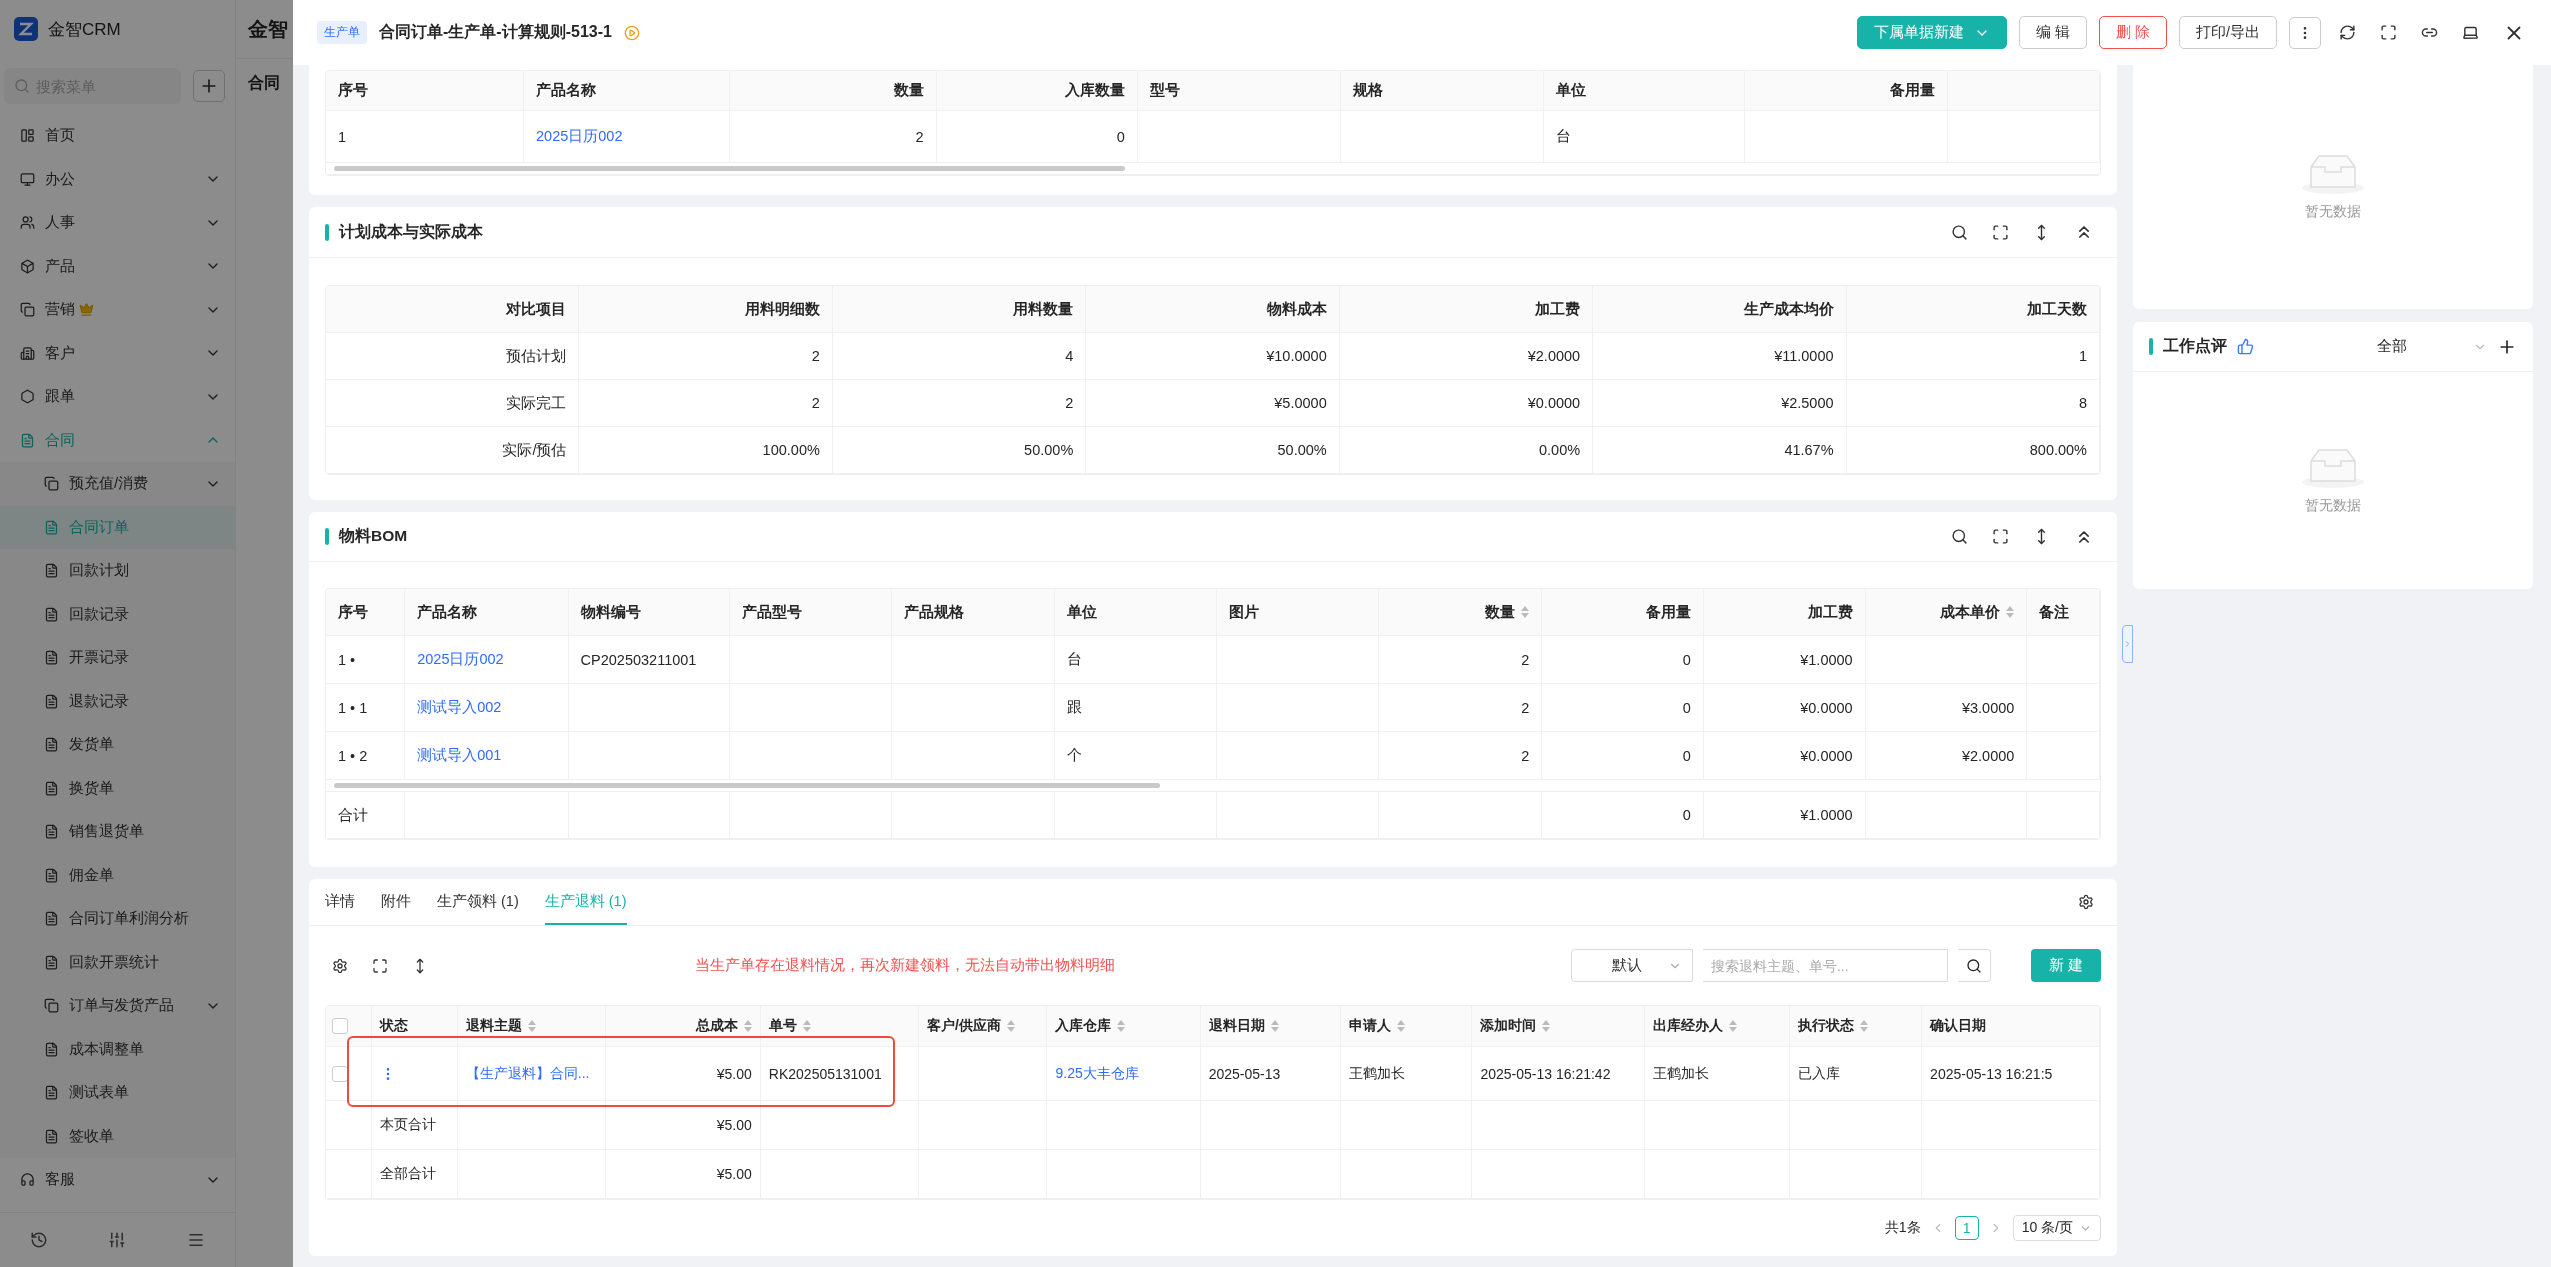 This screenshot has height=1267, width=2551. What do you see at coordinates (117, 745) in the screenshot?
I see `nav-item: 发货单` at bounding box center [117, 745].